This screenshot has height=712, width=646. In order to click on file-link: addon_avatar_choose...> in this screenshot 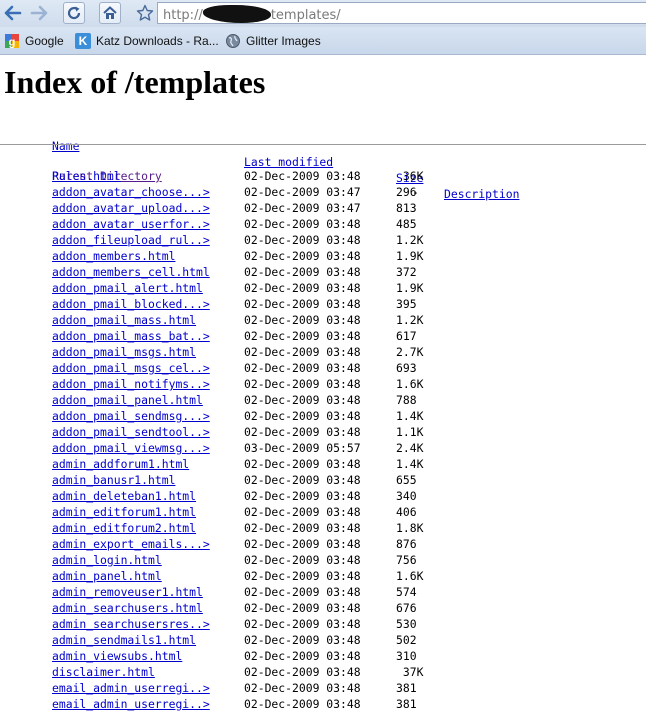, I will do `click(131, 192)`.